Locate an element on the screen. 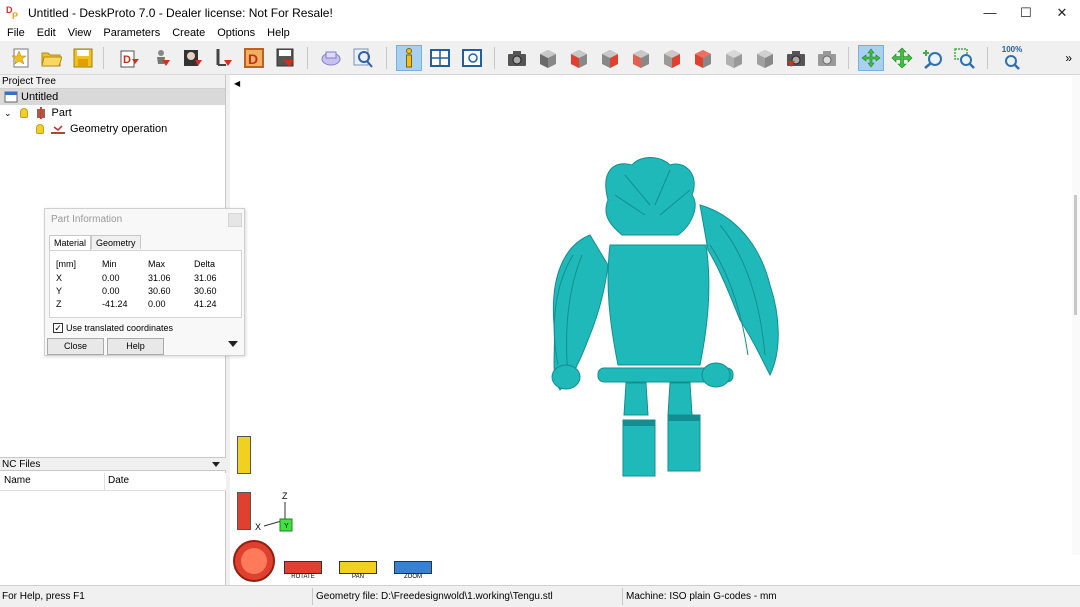 The height and width of the screenshot is (607, 1080). table-row: Z -41.24 0.00 41.24 is located at coordinates (146, 305).